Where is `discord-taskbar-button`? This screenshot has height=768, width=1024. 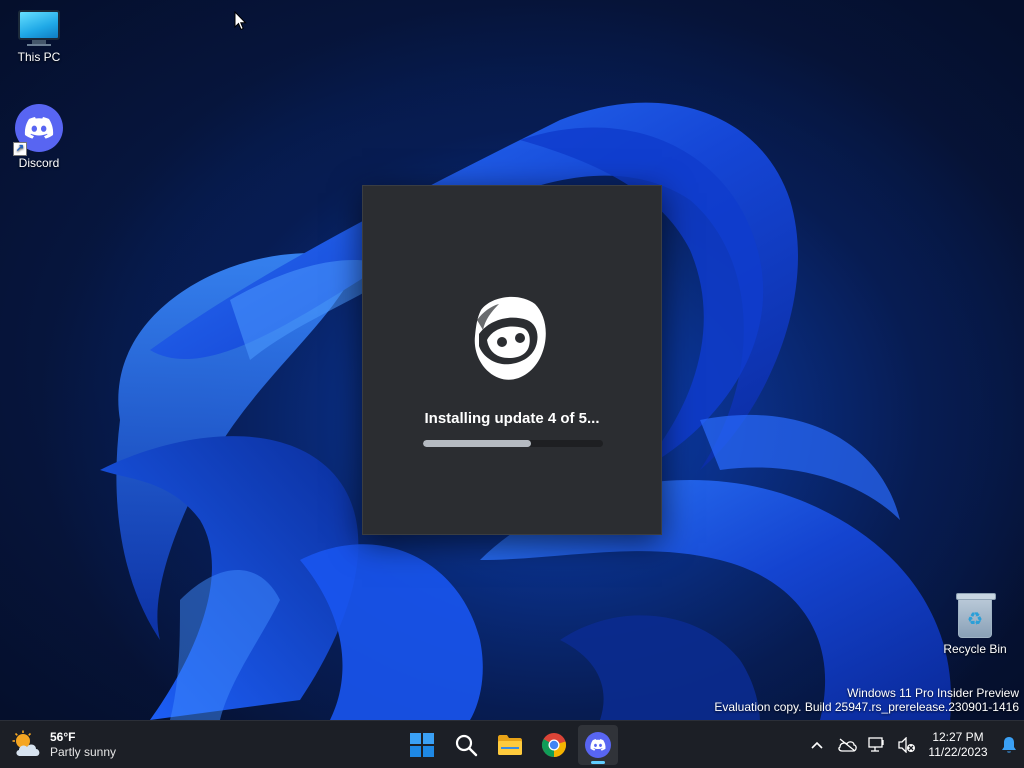 discord-taskbar-button is located at coordinates (598, 745).